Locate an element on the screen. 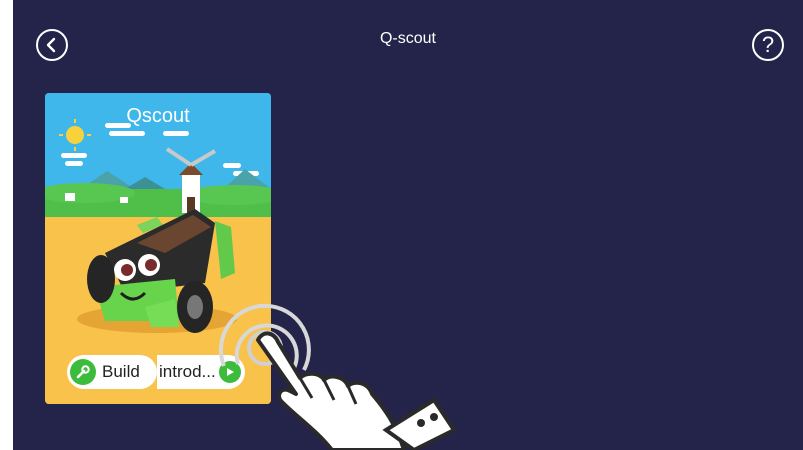 The image size is (803, 450). build-label: Build is located at coordinates (121, 371).